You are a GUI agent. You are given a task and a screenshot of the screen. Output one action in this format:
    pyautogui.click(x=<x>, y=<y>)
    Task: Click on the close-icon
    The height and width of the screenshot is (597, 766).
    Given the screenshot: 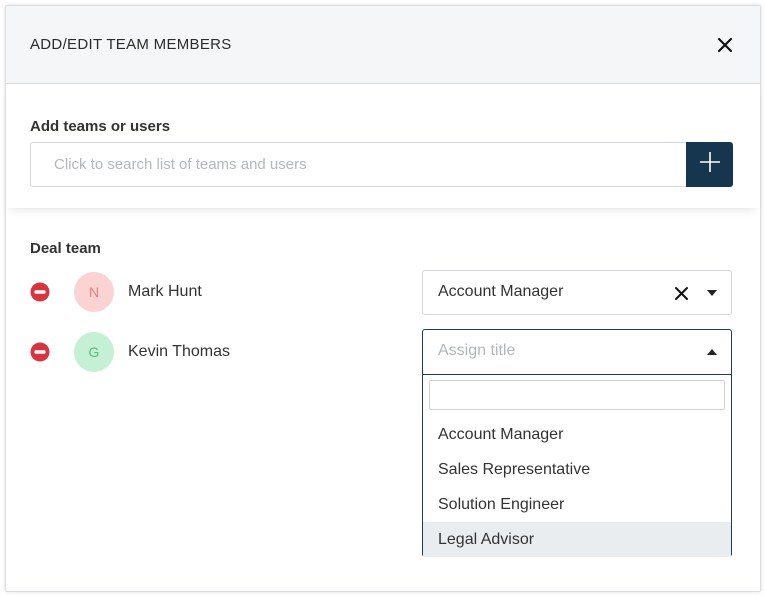 What is the action you would take?
    pyautogui.click(x=725, y=45)
    